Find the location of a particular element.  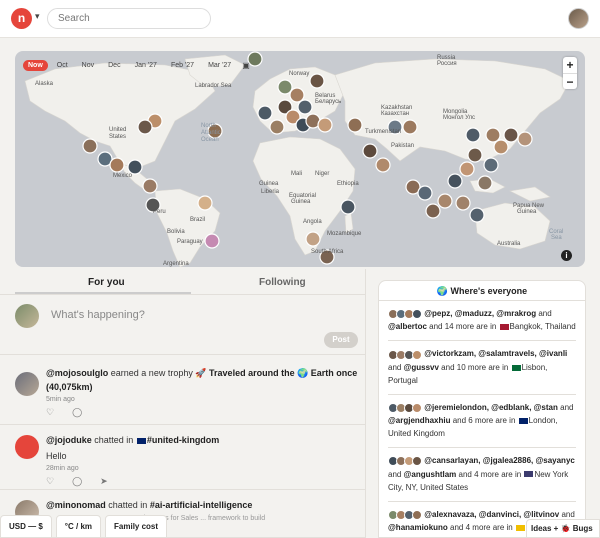

post-user: @minonomad is located at coordinates (76, 505).